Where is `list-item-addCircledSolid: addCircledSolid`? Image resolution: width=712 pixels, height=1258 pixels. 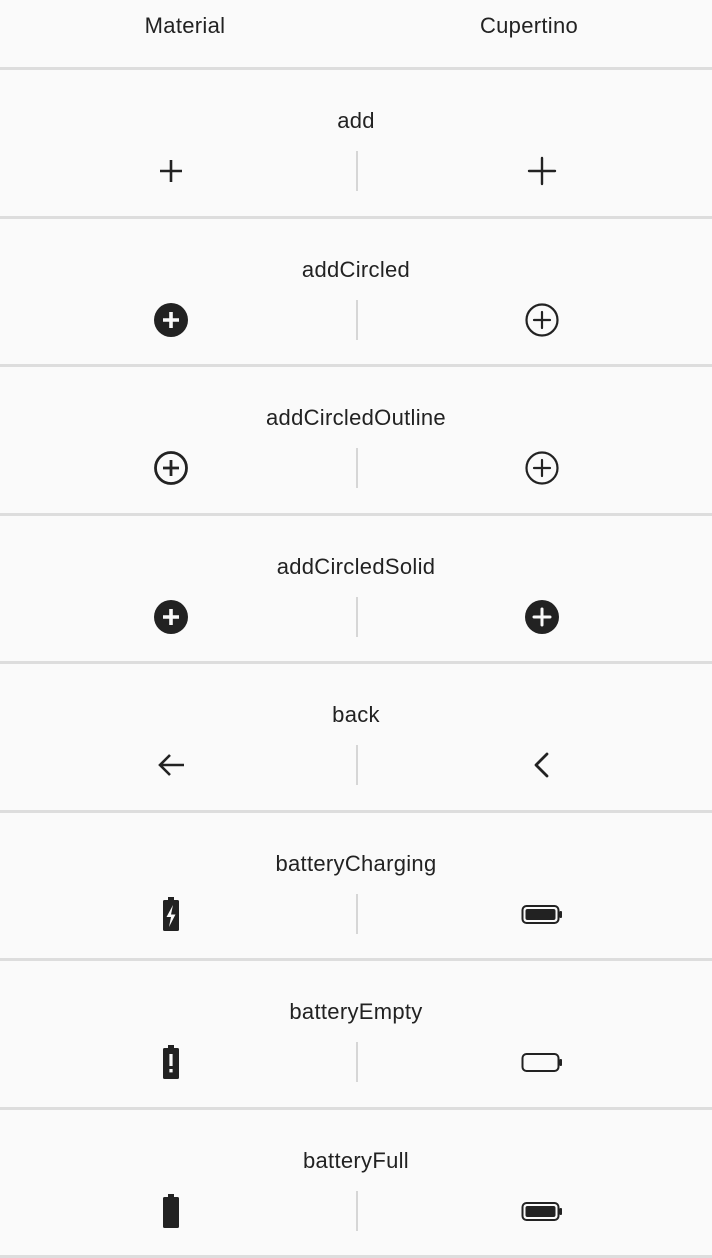
list-item-addCircledSolid: addCircledSolid is located at coordinates (356, 590).